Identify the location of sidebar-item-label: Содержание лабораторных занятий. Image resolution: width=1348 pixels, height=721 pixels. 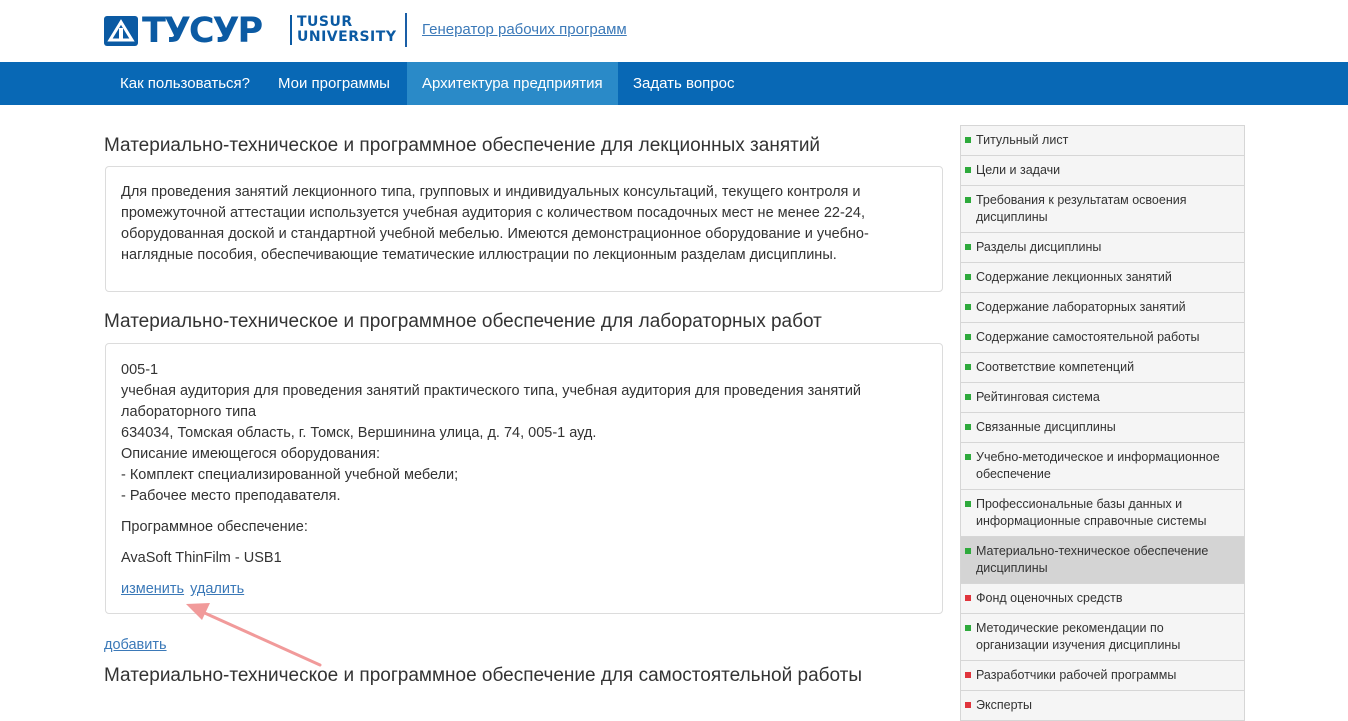
(1081, 307).